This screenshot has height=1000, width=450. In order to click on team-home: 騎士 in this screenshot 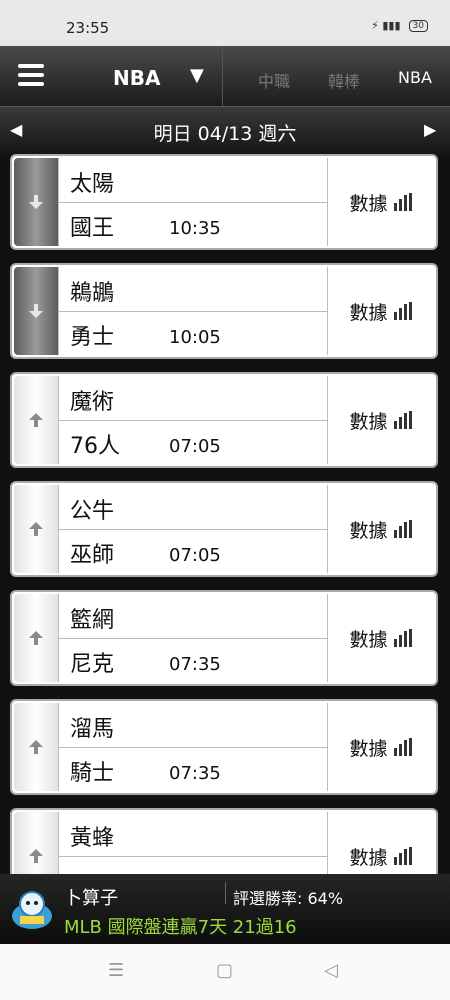, I will do `click(92, 773)`.